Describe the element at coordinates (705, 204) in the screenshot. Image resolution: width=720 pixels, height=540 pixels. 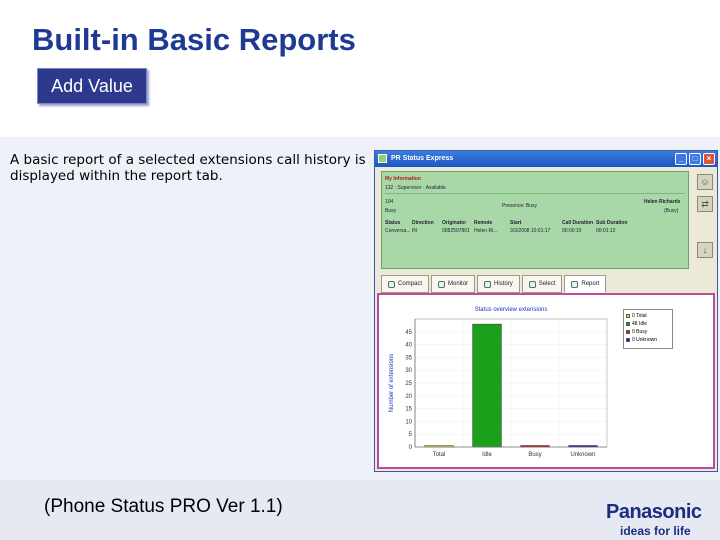
I see `transfer-icon: ⇄` at that location.